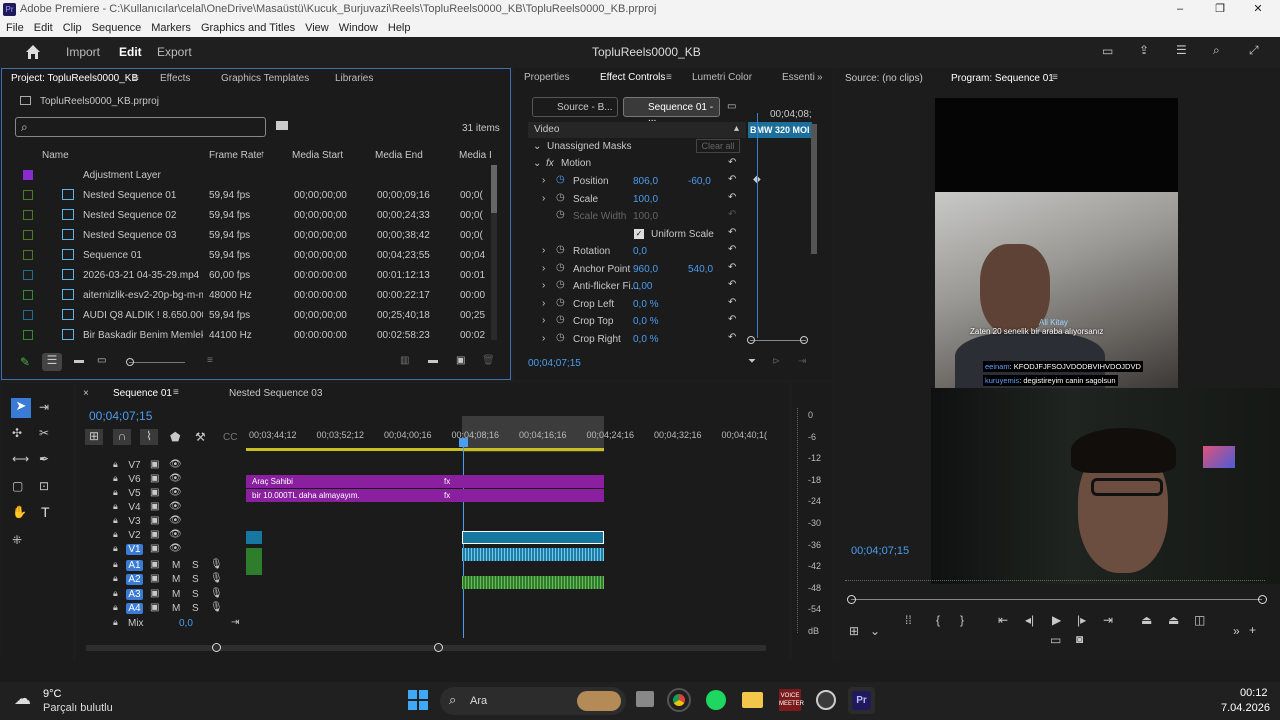  I want to click on effect-property-row: › ◷ Crop Left 0,0 % ↶, so click(673, 304).